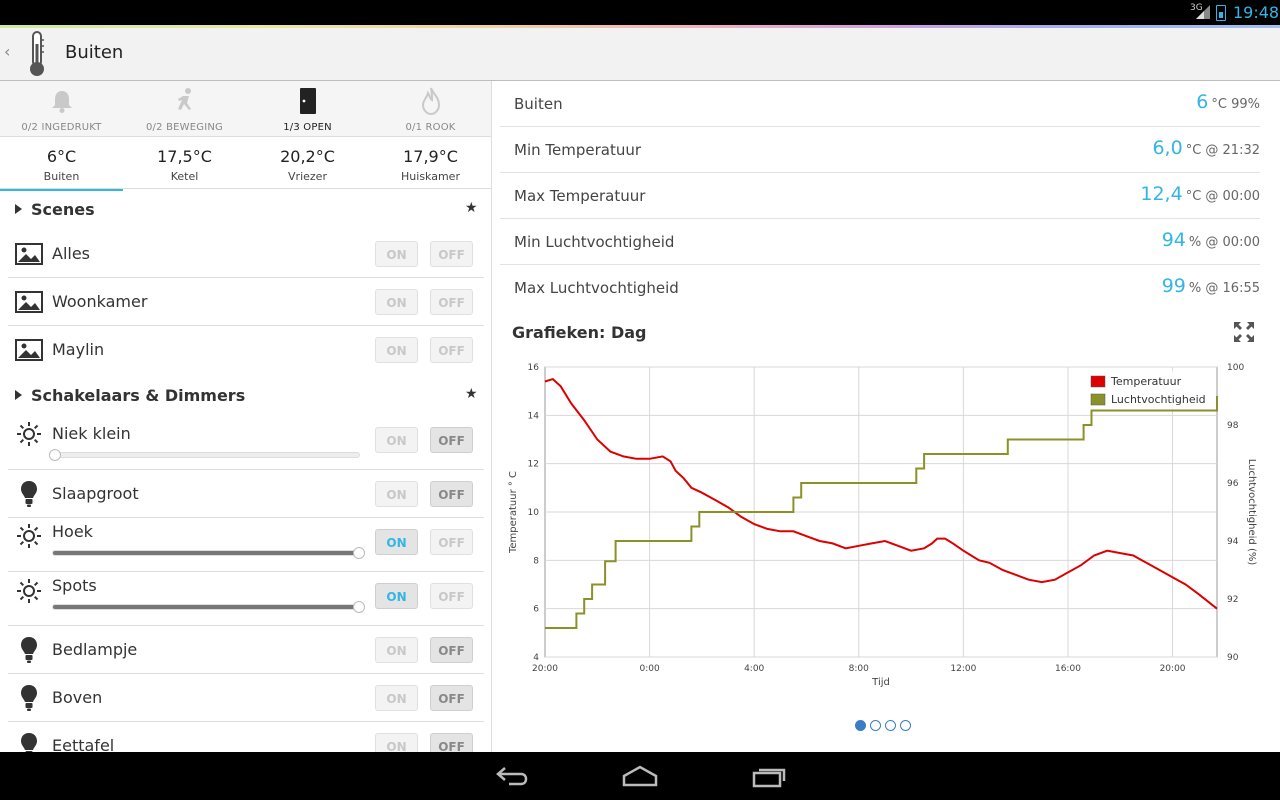 Image resolution: width=1280 pixels, height=800 pixels. I want to click on stat-unit: °C 99%, so click(1235, 104).